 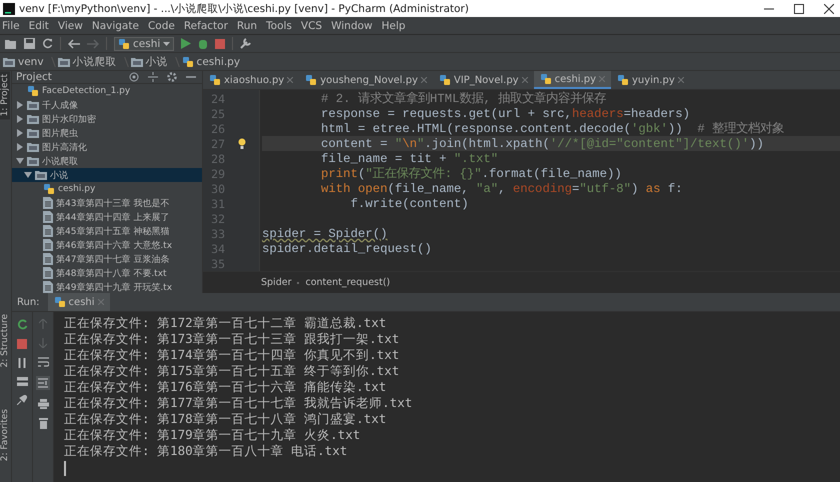 What do you see at coordinates (107, 175) in the screenshot?
I see `tree-item: 小说` at bounding box center [107, 175].